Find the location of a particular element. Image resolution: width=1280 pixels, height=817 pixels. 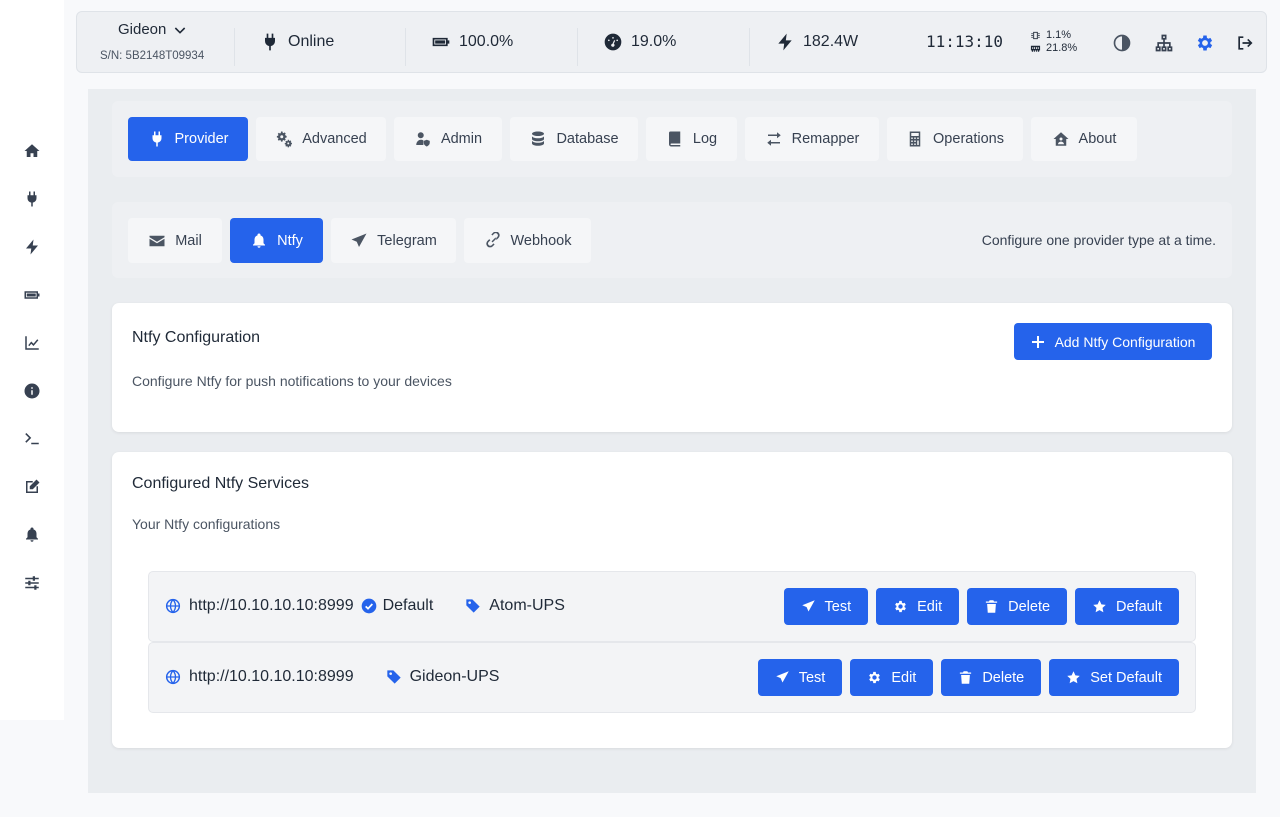

tab-label: Provider is located at coordinates (201, 139).